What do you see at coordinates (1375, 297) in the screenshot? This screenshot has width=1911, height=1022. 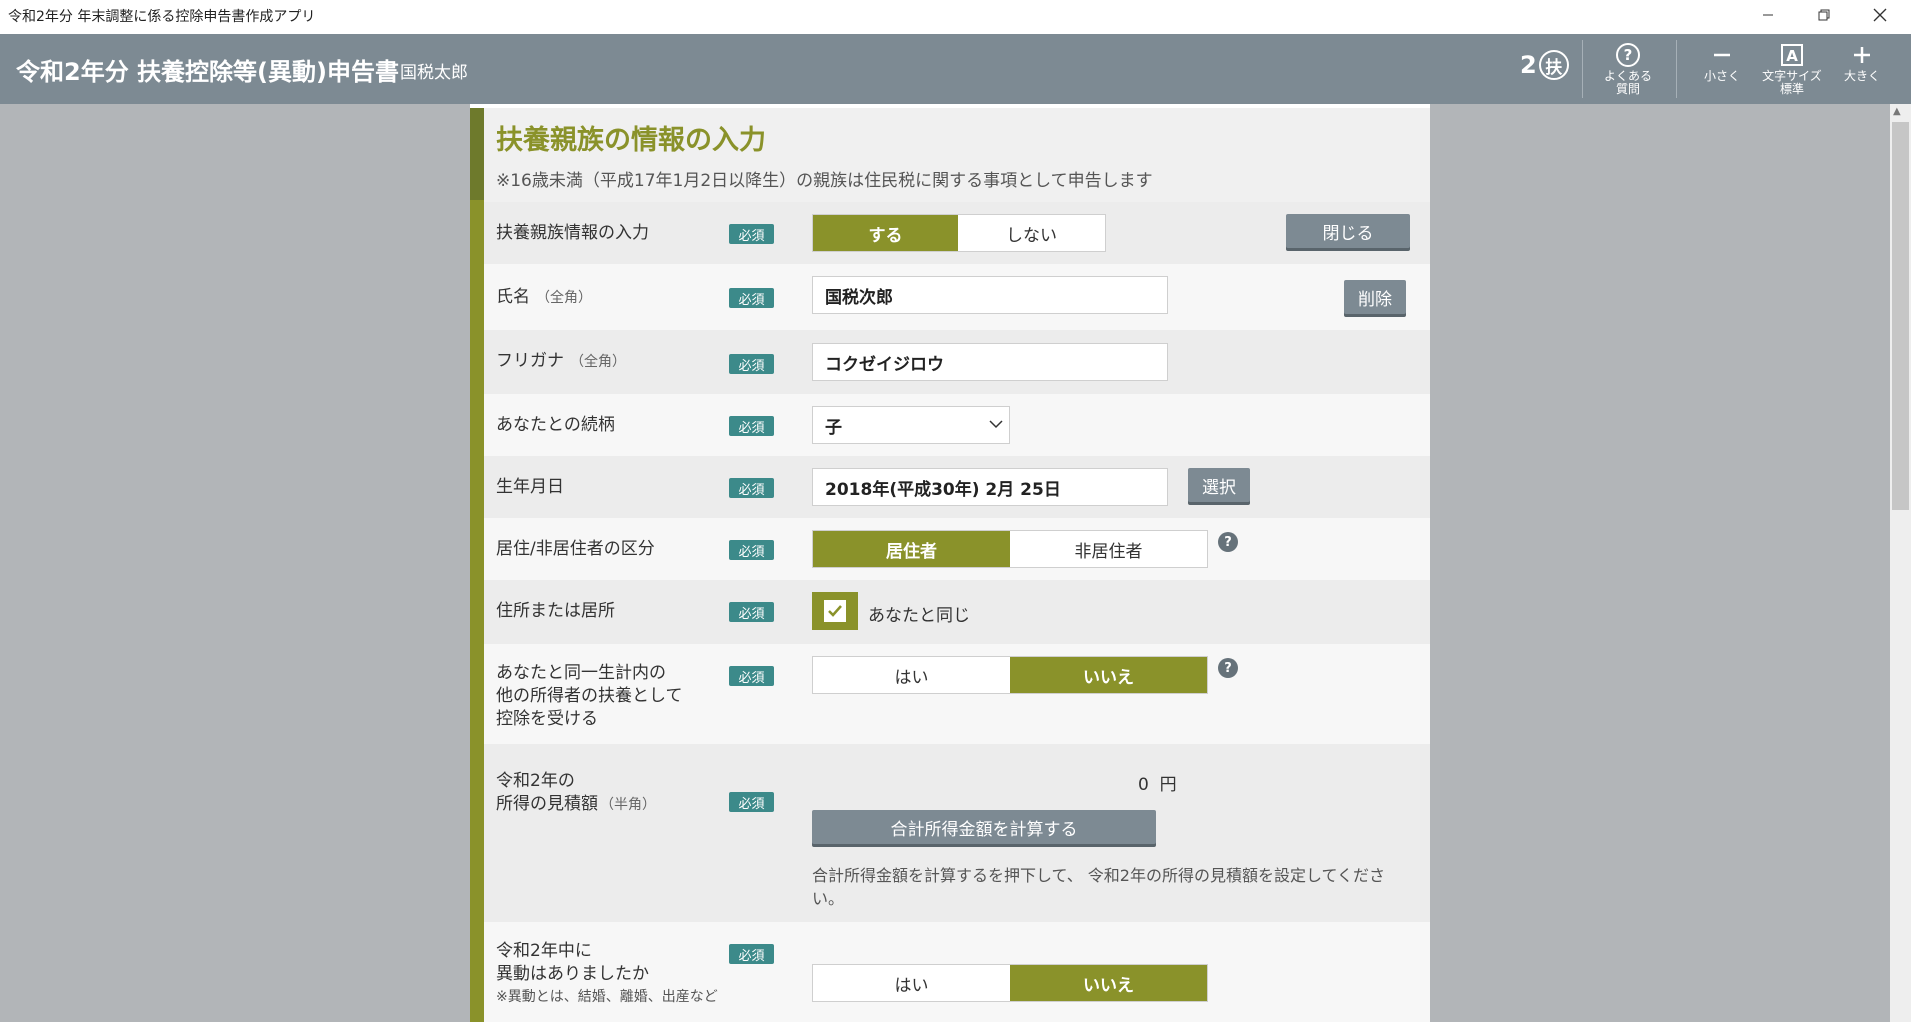 I see `delete-button: 削除` at bounding box center [1375, 297].